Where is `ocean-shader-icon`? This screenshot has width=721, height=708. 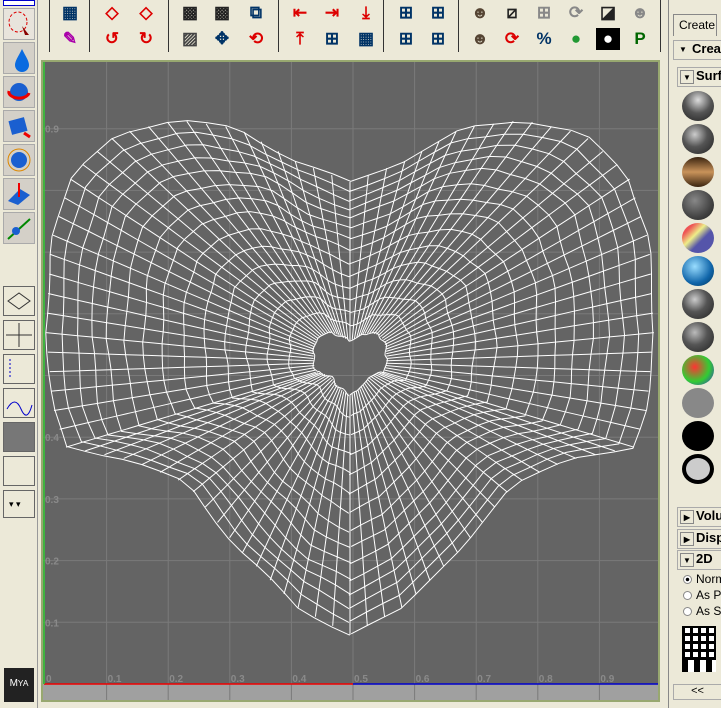 ocean-shader-icon is located at coordinates (698, 271).